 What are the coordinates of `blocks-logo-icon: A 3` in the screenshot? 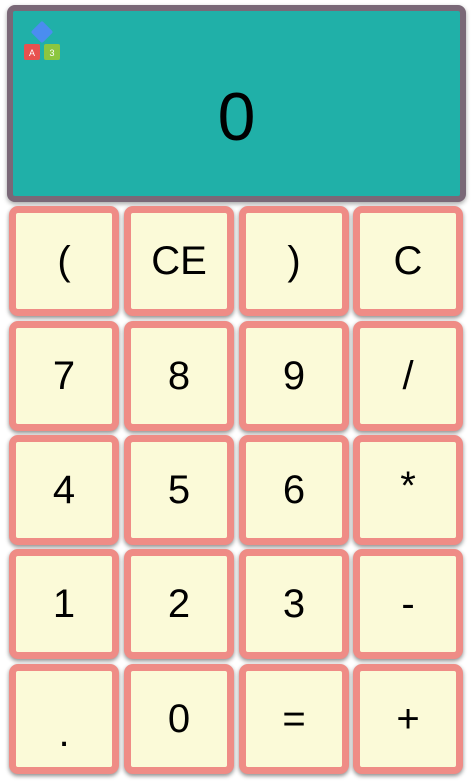 It's located at (42, 40).